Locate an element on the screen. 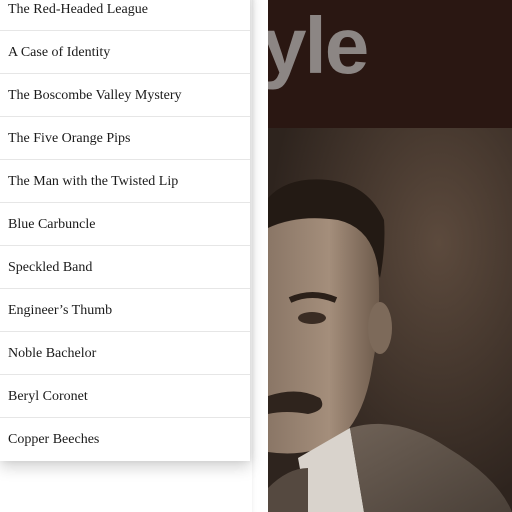  menu-item-beryl-coronet: Beryl Coronet is located at coordinates (125, 396).